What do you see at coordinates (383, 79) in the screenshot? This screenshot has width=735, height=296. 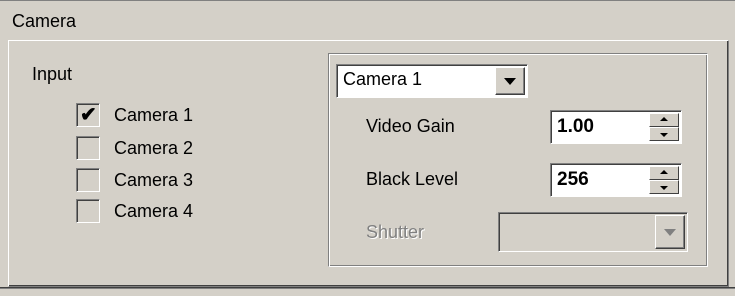 I see `camera-select-value: Camera 1` at bounding box center [383, 79].